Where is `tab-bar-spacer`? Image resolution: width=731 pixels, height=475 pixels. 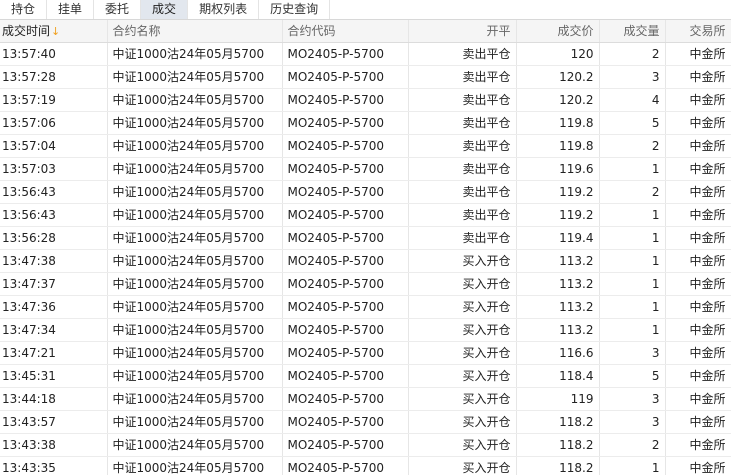
tab-bar-spacer is located at coordinates (530, 9).